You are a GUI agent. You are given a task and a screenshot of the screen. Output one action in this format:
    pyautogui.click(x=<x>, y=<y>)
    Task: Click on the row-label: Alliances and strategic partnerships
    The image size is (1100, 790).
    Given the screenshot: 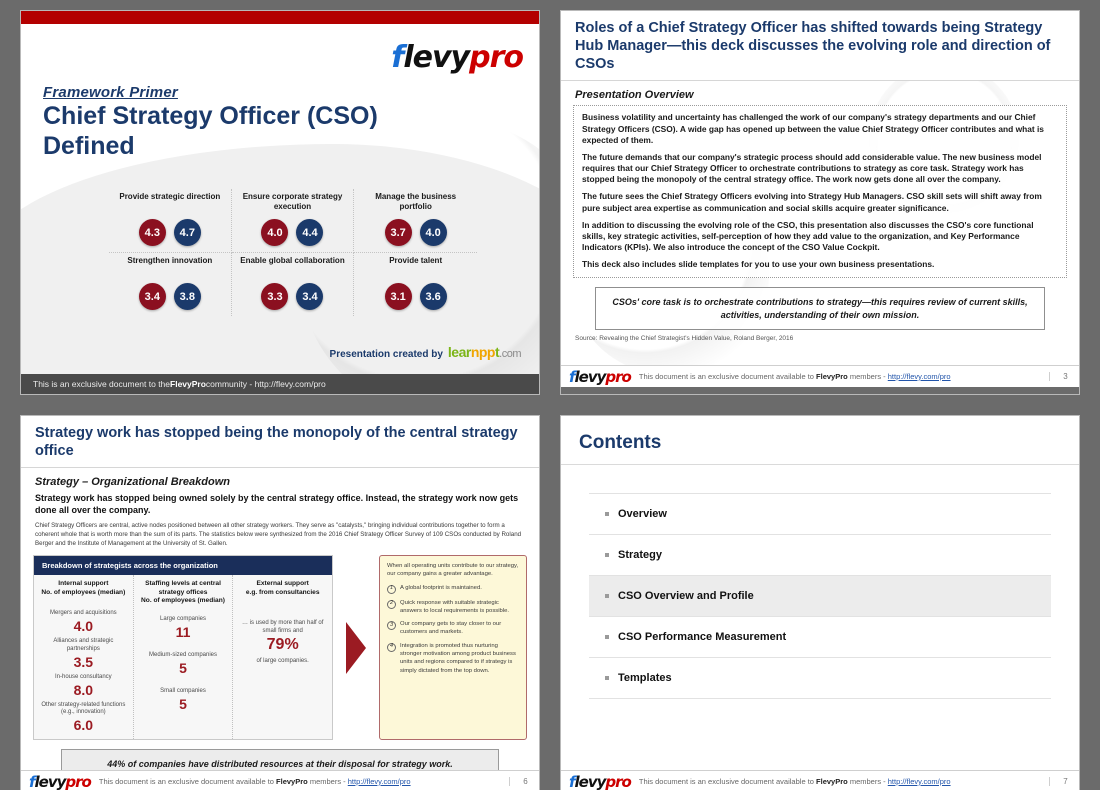 What is the action you would take?
    pyautogui.click(x=83, y=645)
    